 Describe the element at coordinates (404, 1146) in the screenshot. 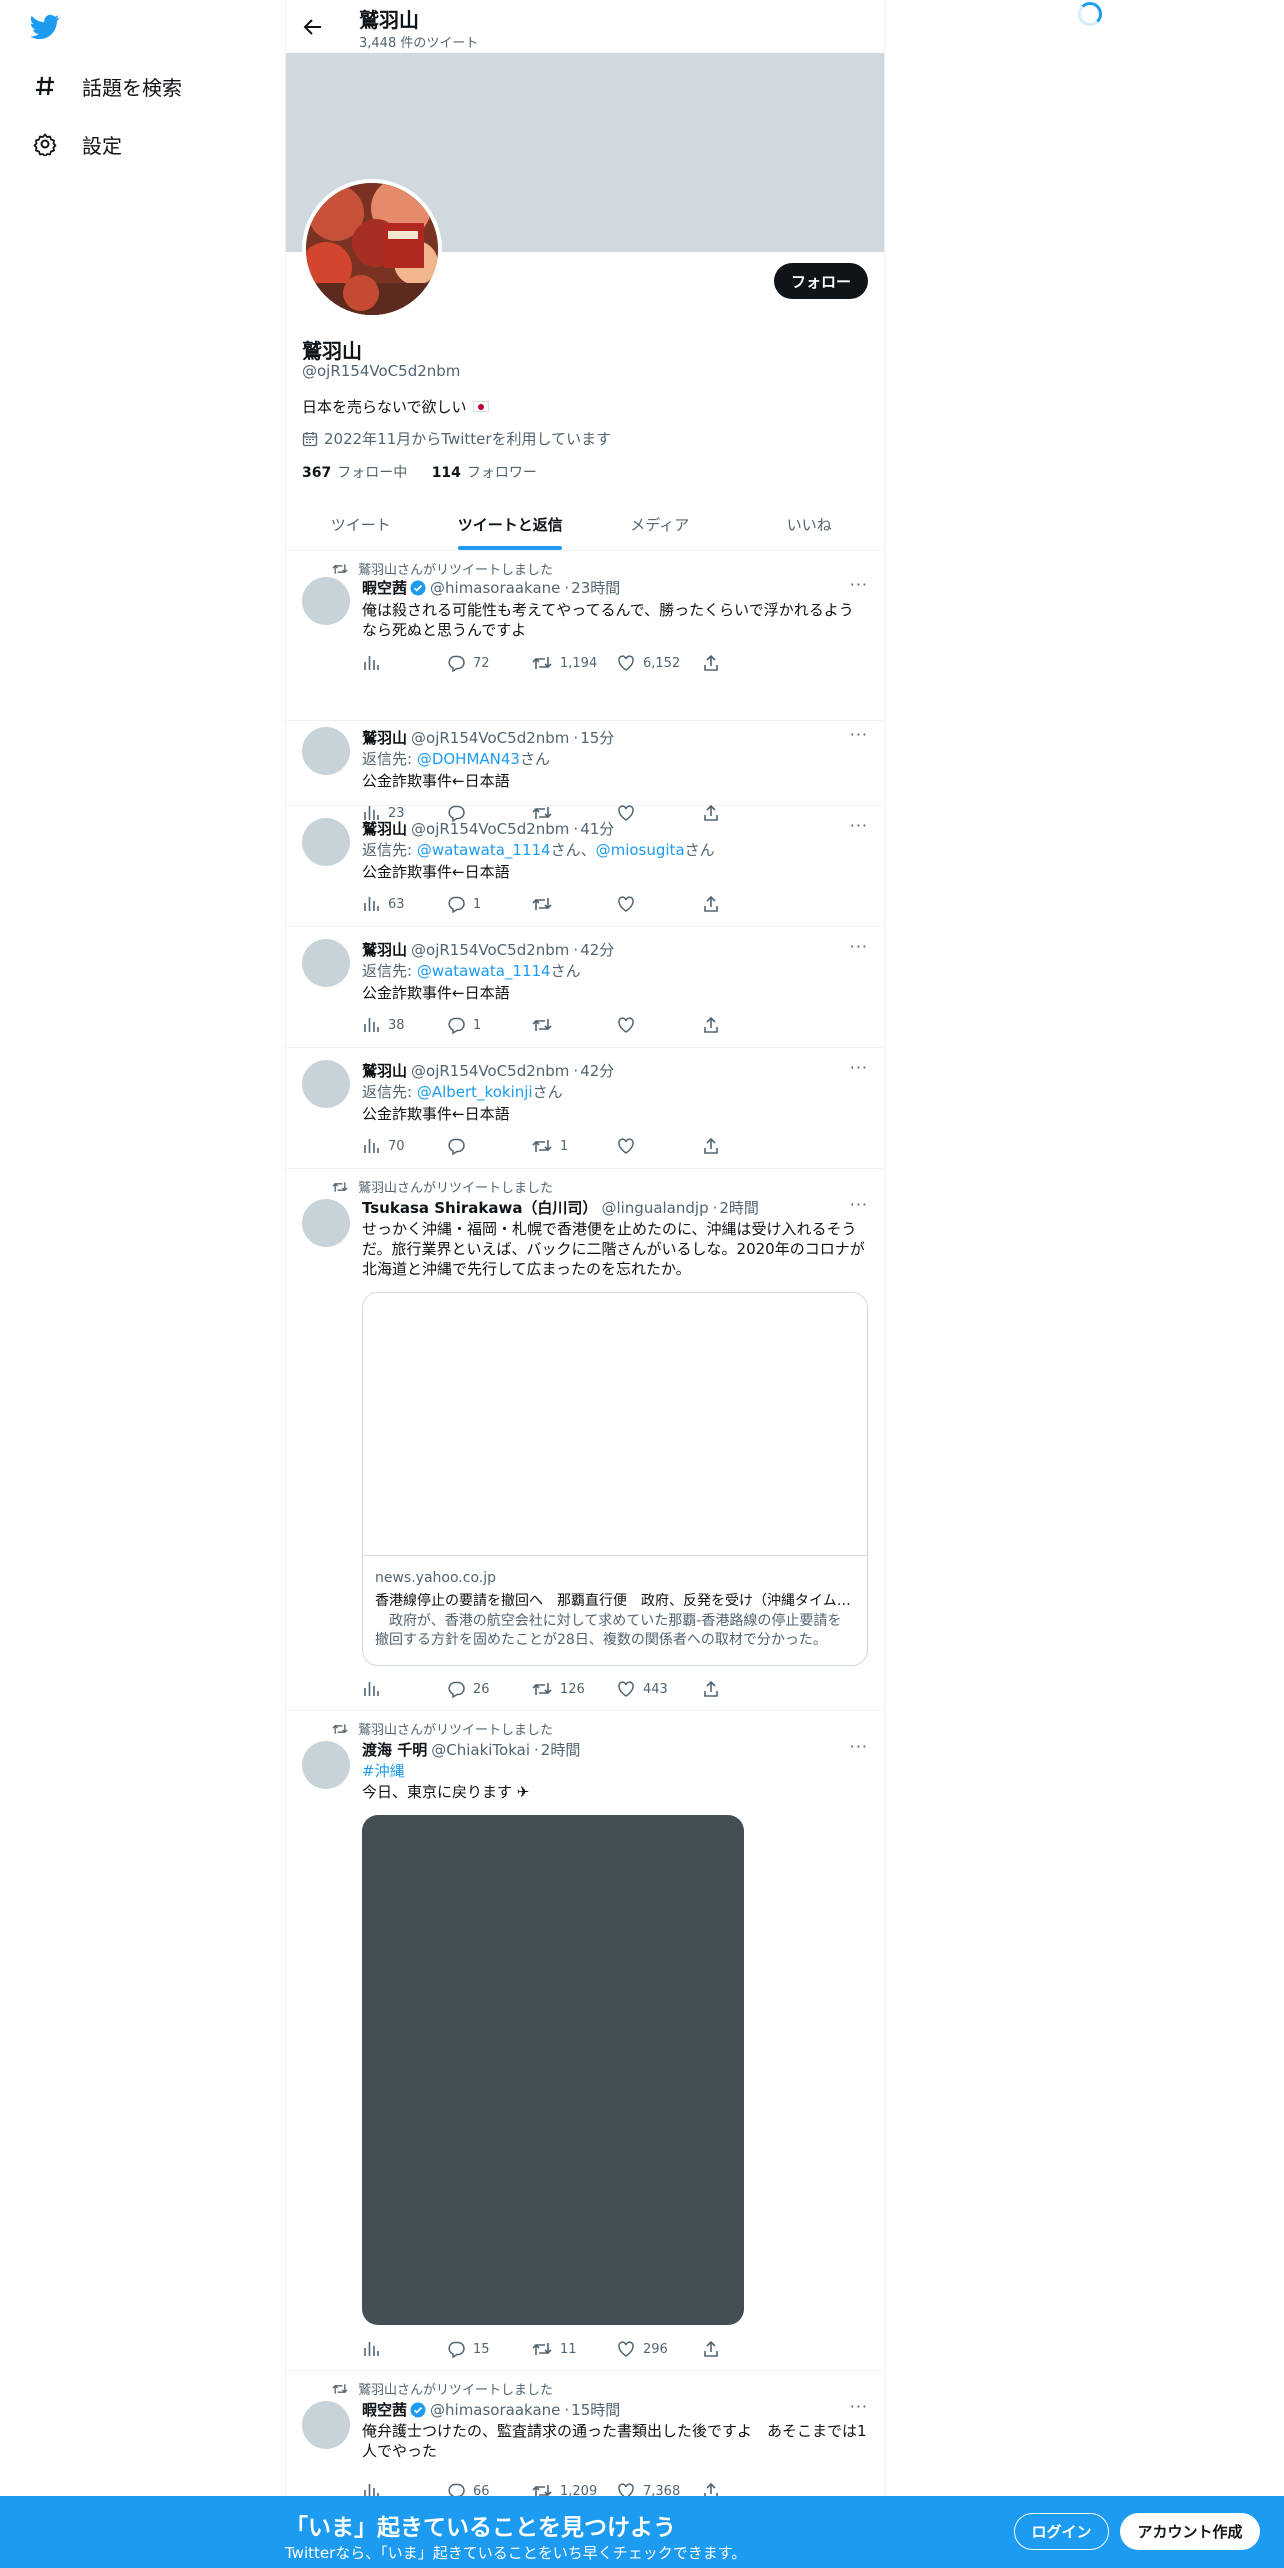

I see `views-button: 70` at that location.